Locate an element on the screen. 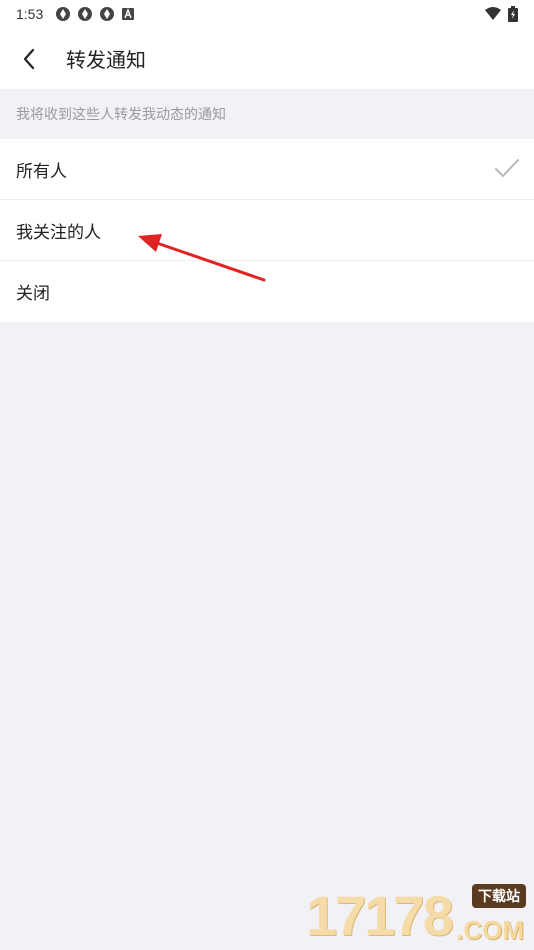 The width and height of the screenshot is (534, 950). option-label: 我关注的人 is located at coordinates (58, 232).